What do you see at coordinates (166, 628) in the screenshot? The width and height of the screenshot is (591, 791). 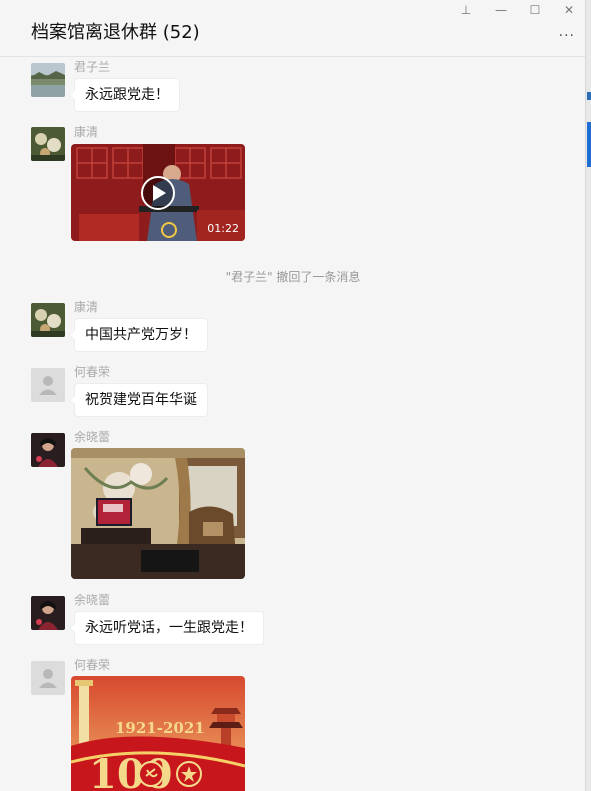 I see `message-bubble: 永远听党话，一生跟党走！` at bounding box center [166, 628].